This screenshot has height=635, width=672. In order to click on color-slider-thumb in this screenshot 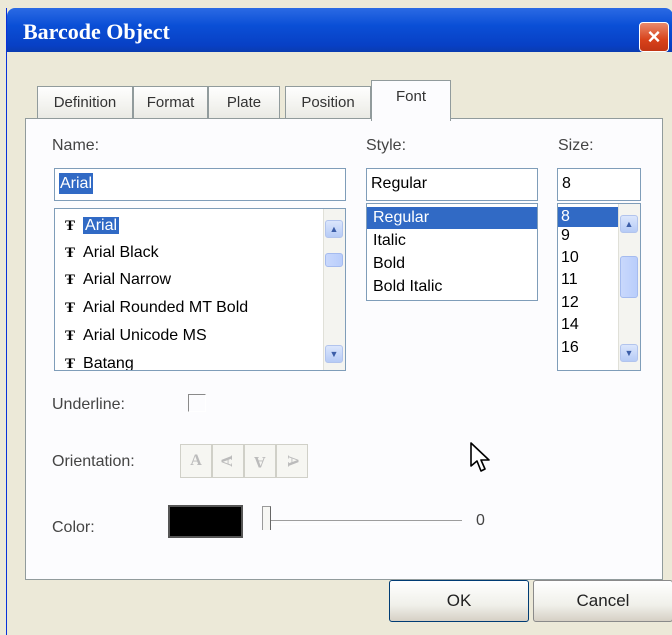, I will do `click(266, 518)`.